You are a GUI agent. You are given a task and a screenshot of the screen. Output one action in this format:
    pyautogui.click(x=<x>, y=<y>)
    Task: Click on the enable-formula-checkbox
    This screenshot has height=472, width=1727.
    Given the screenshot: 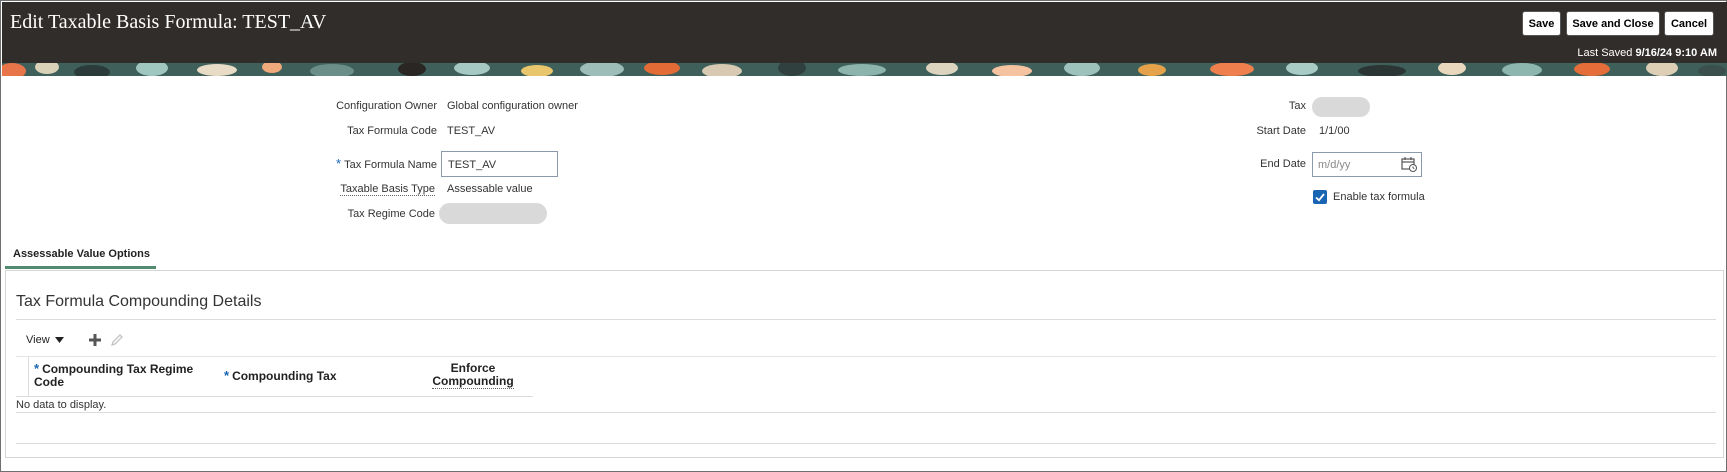 What is the action you would take?
    pyautogui.click(x=1320, y=197)
    